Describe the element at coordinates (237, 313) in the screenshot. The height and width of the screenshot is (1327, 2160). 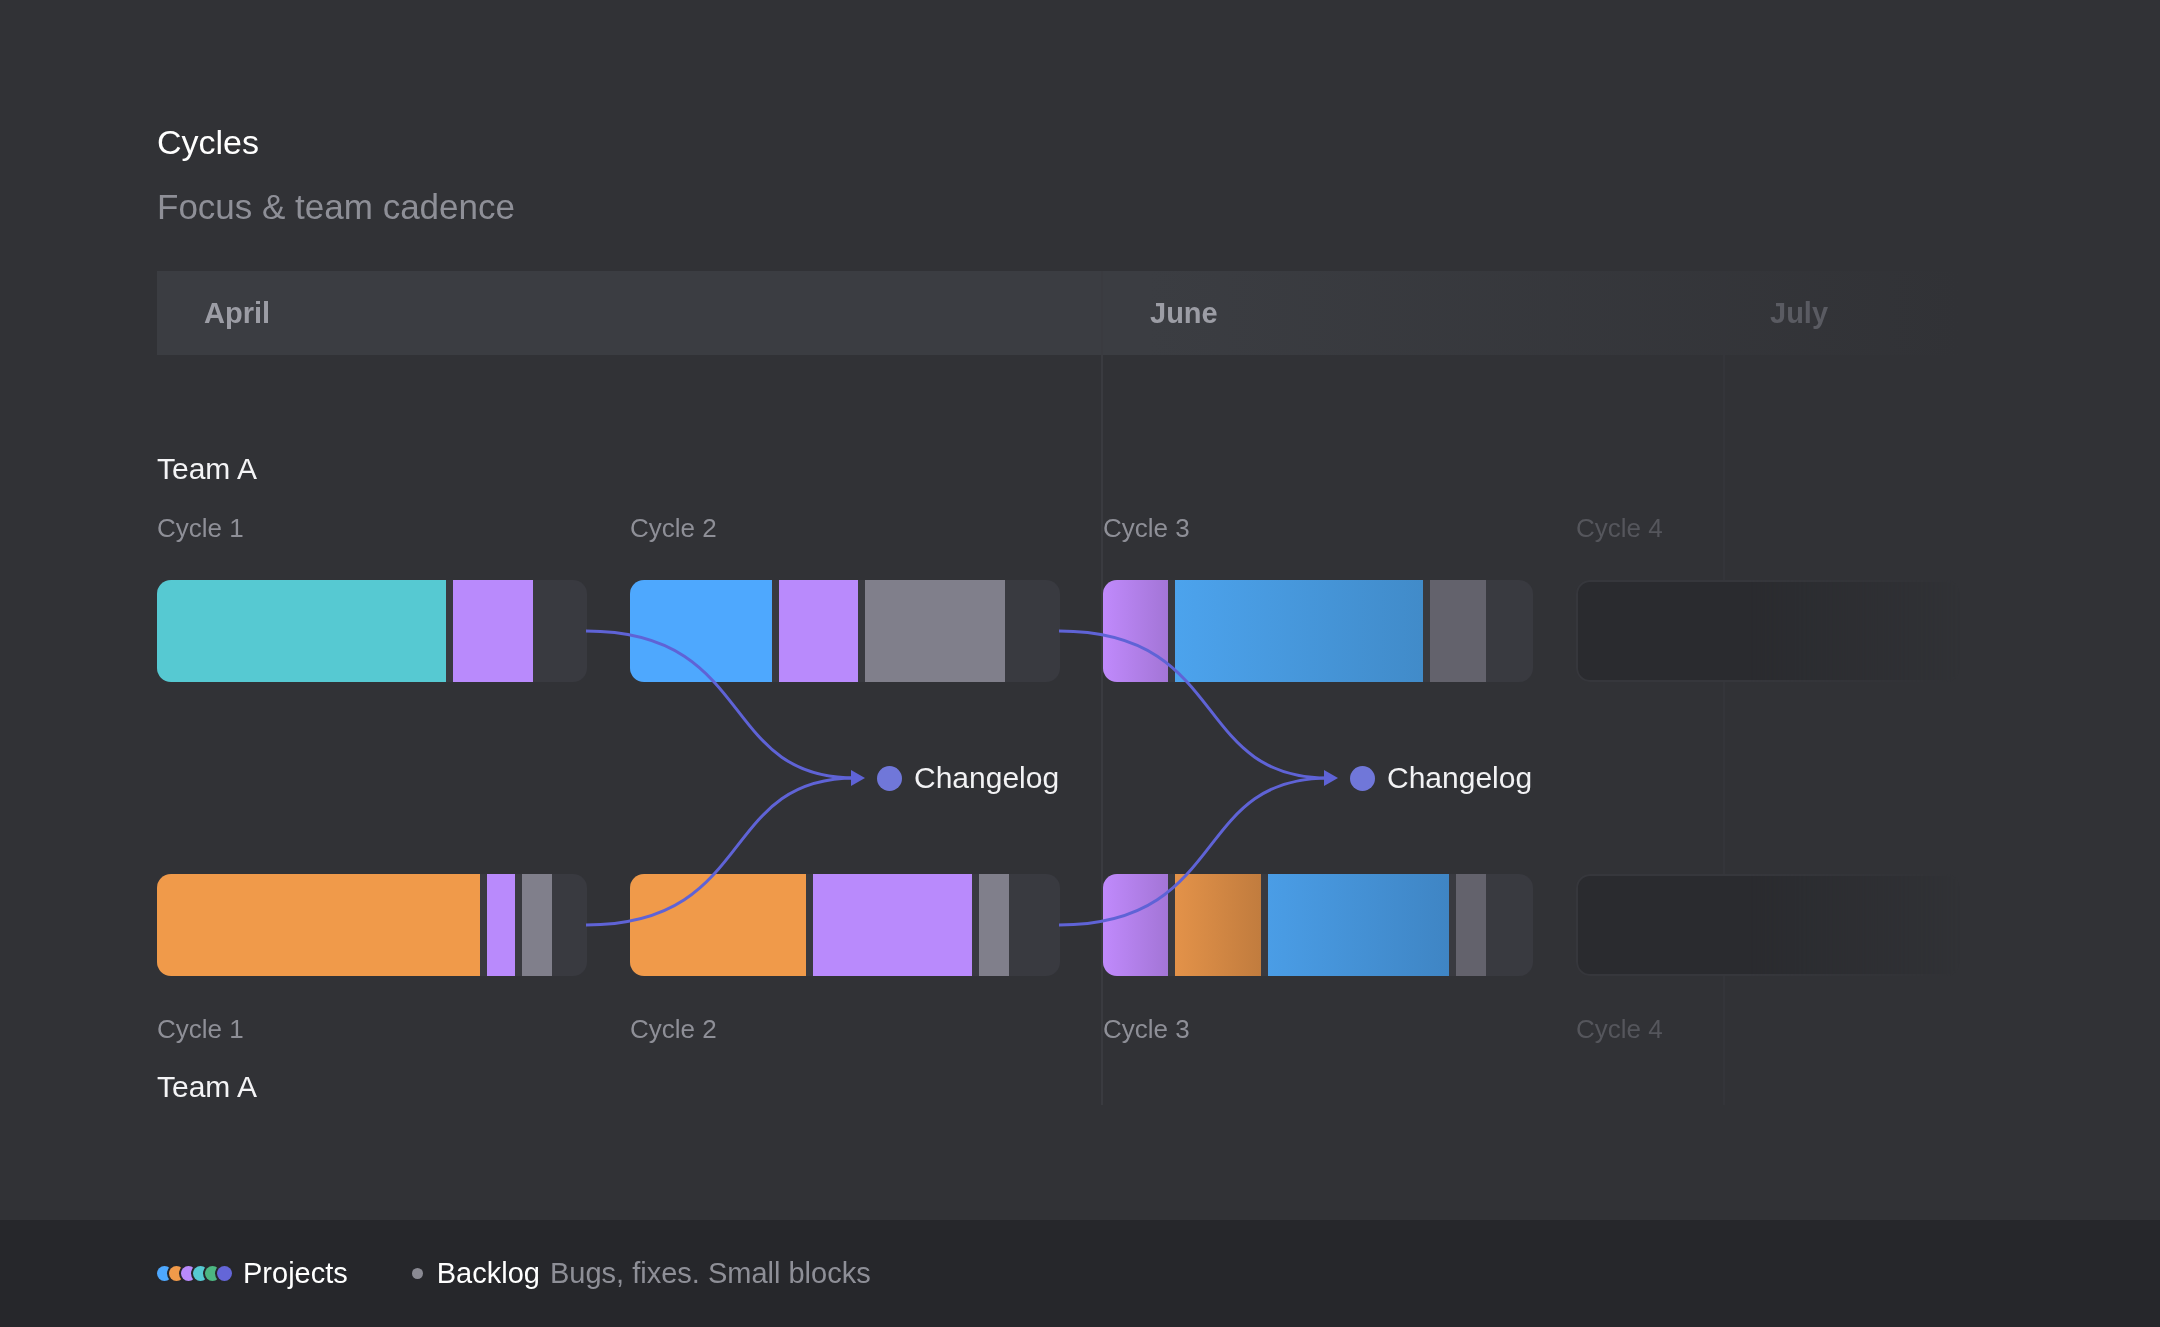
I see `month-label: April` at that location.